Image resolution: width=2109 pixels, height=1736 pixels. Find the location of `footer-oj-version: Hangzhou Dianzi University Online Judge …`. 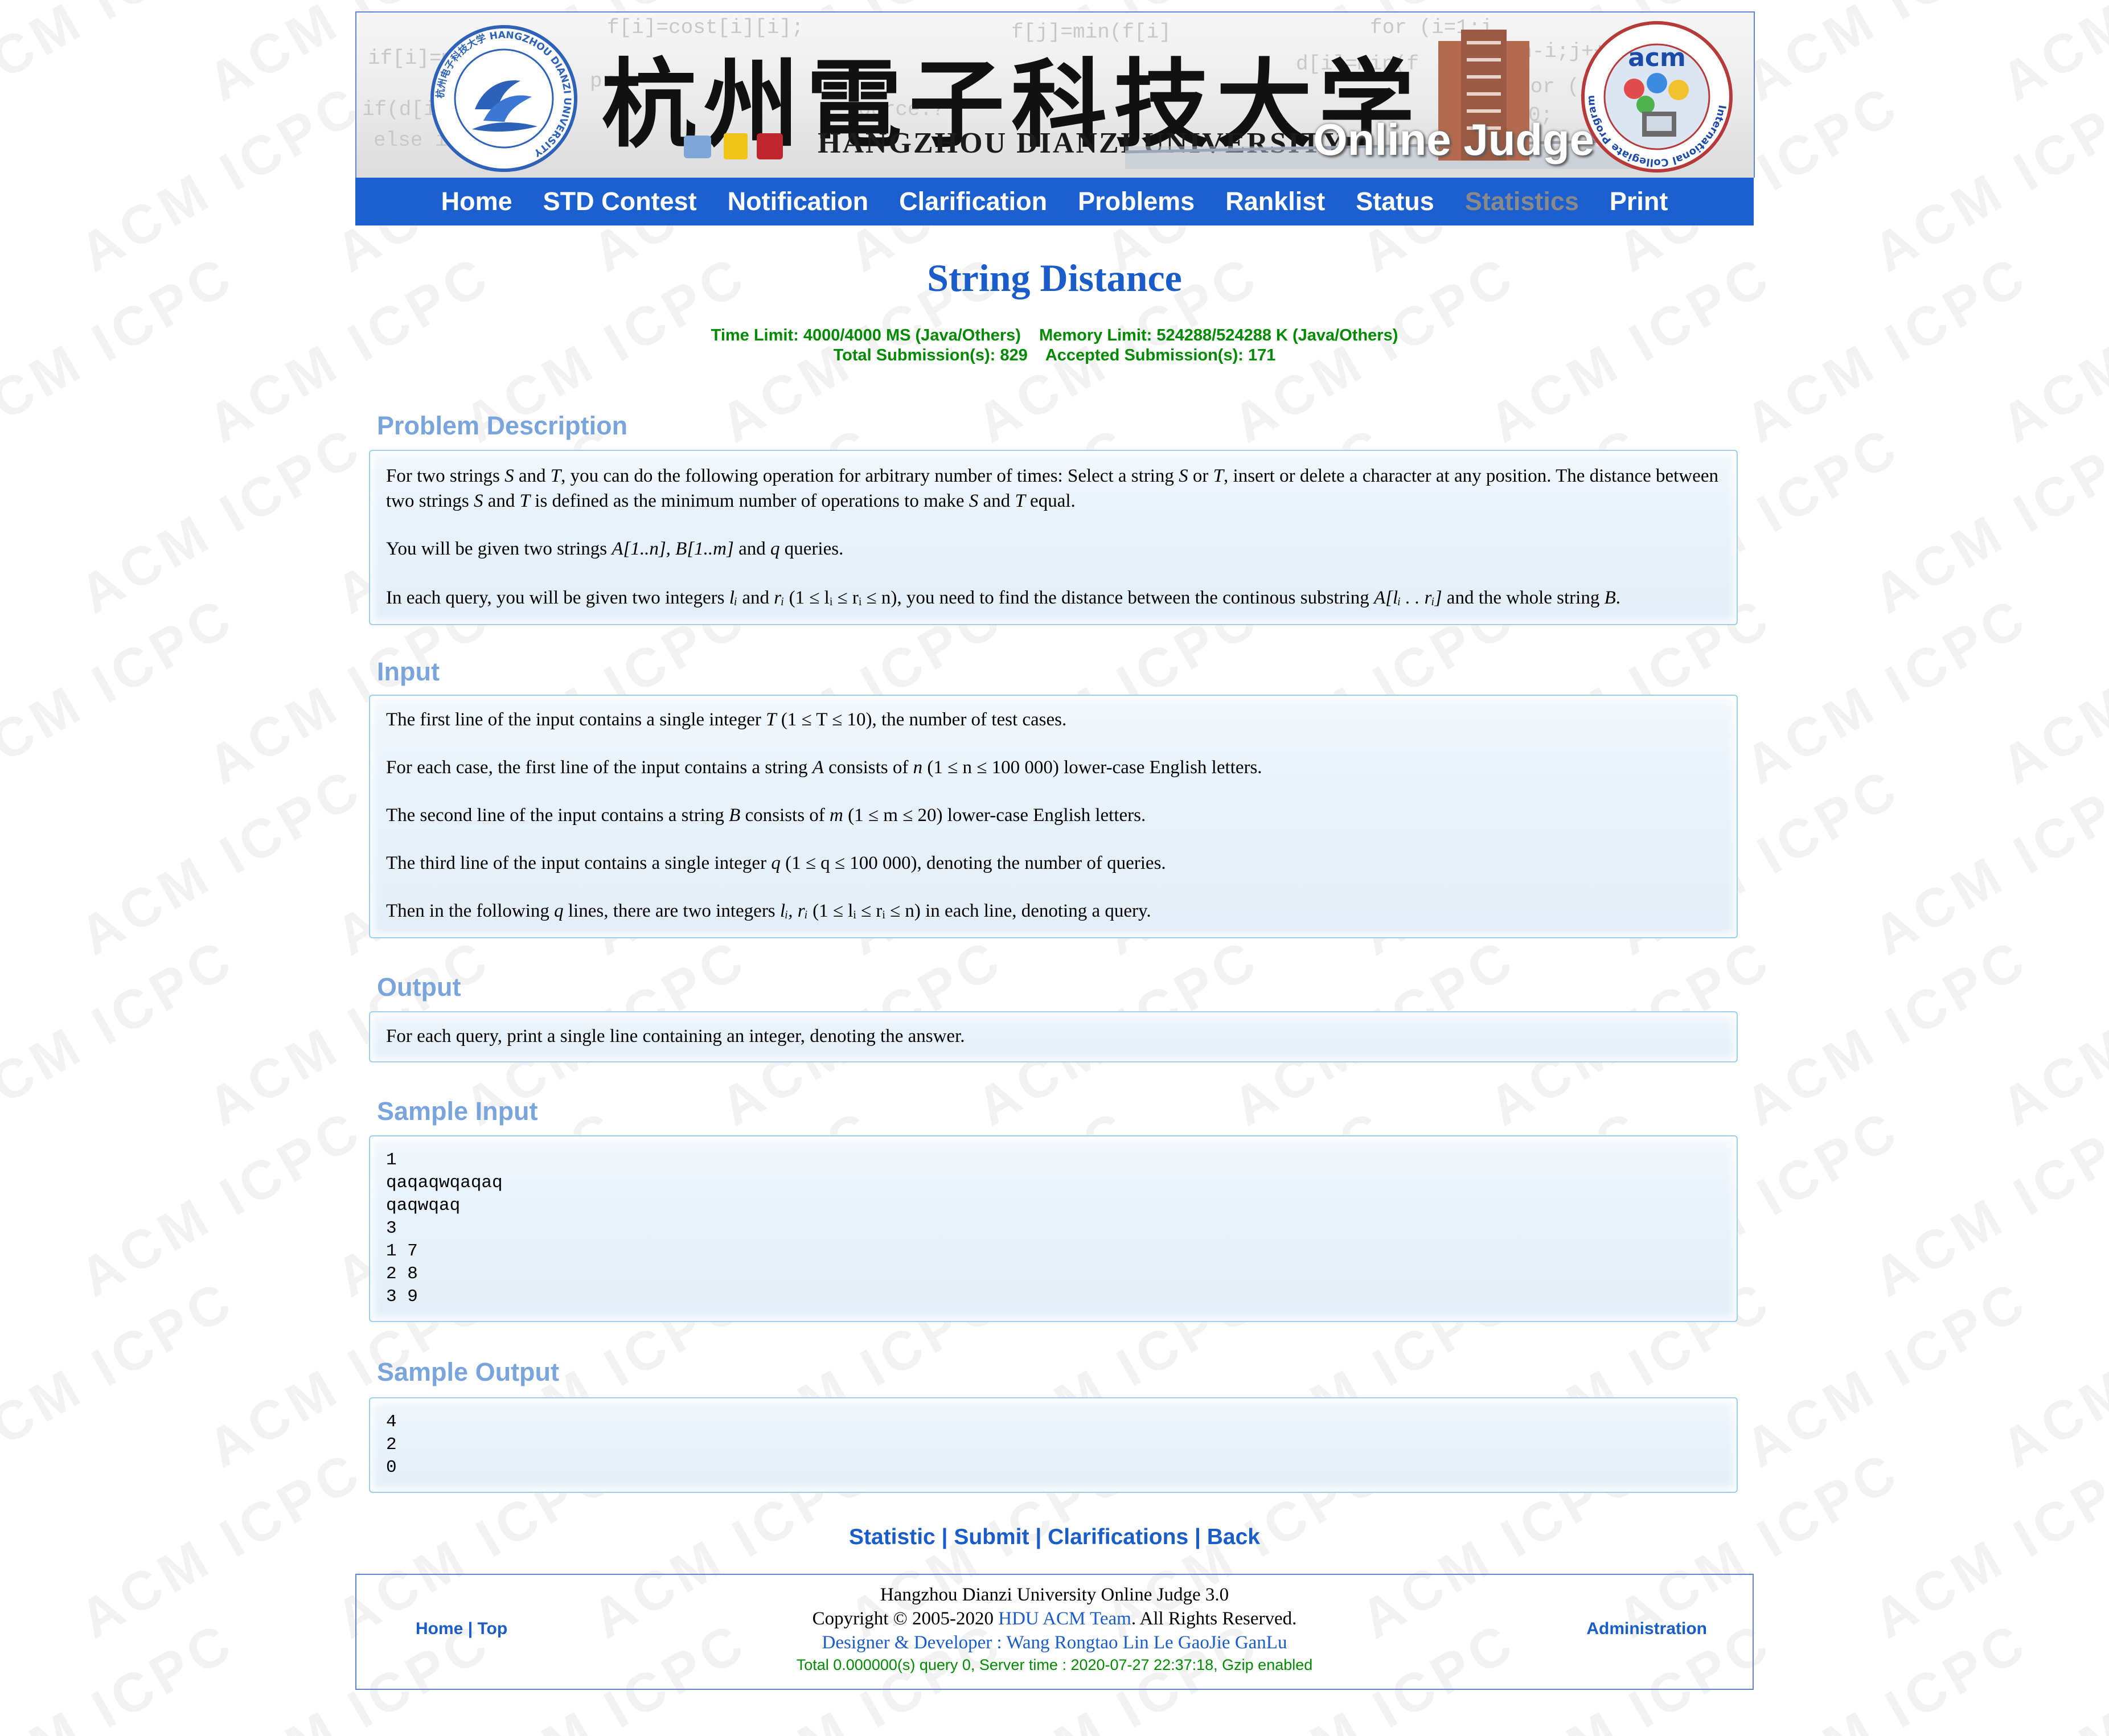

footer-oj-version: Hangzhou Dianzi University Online Judge … is located at coordinates (1054, 1595).